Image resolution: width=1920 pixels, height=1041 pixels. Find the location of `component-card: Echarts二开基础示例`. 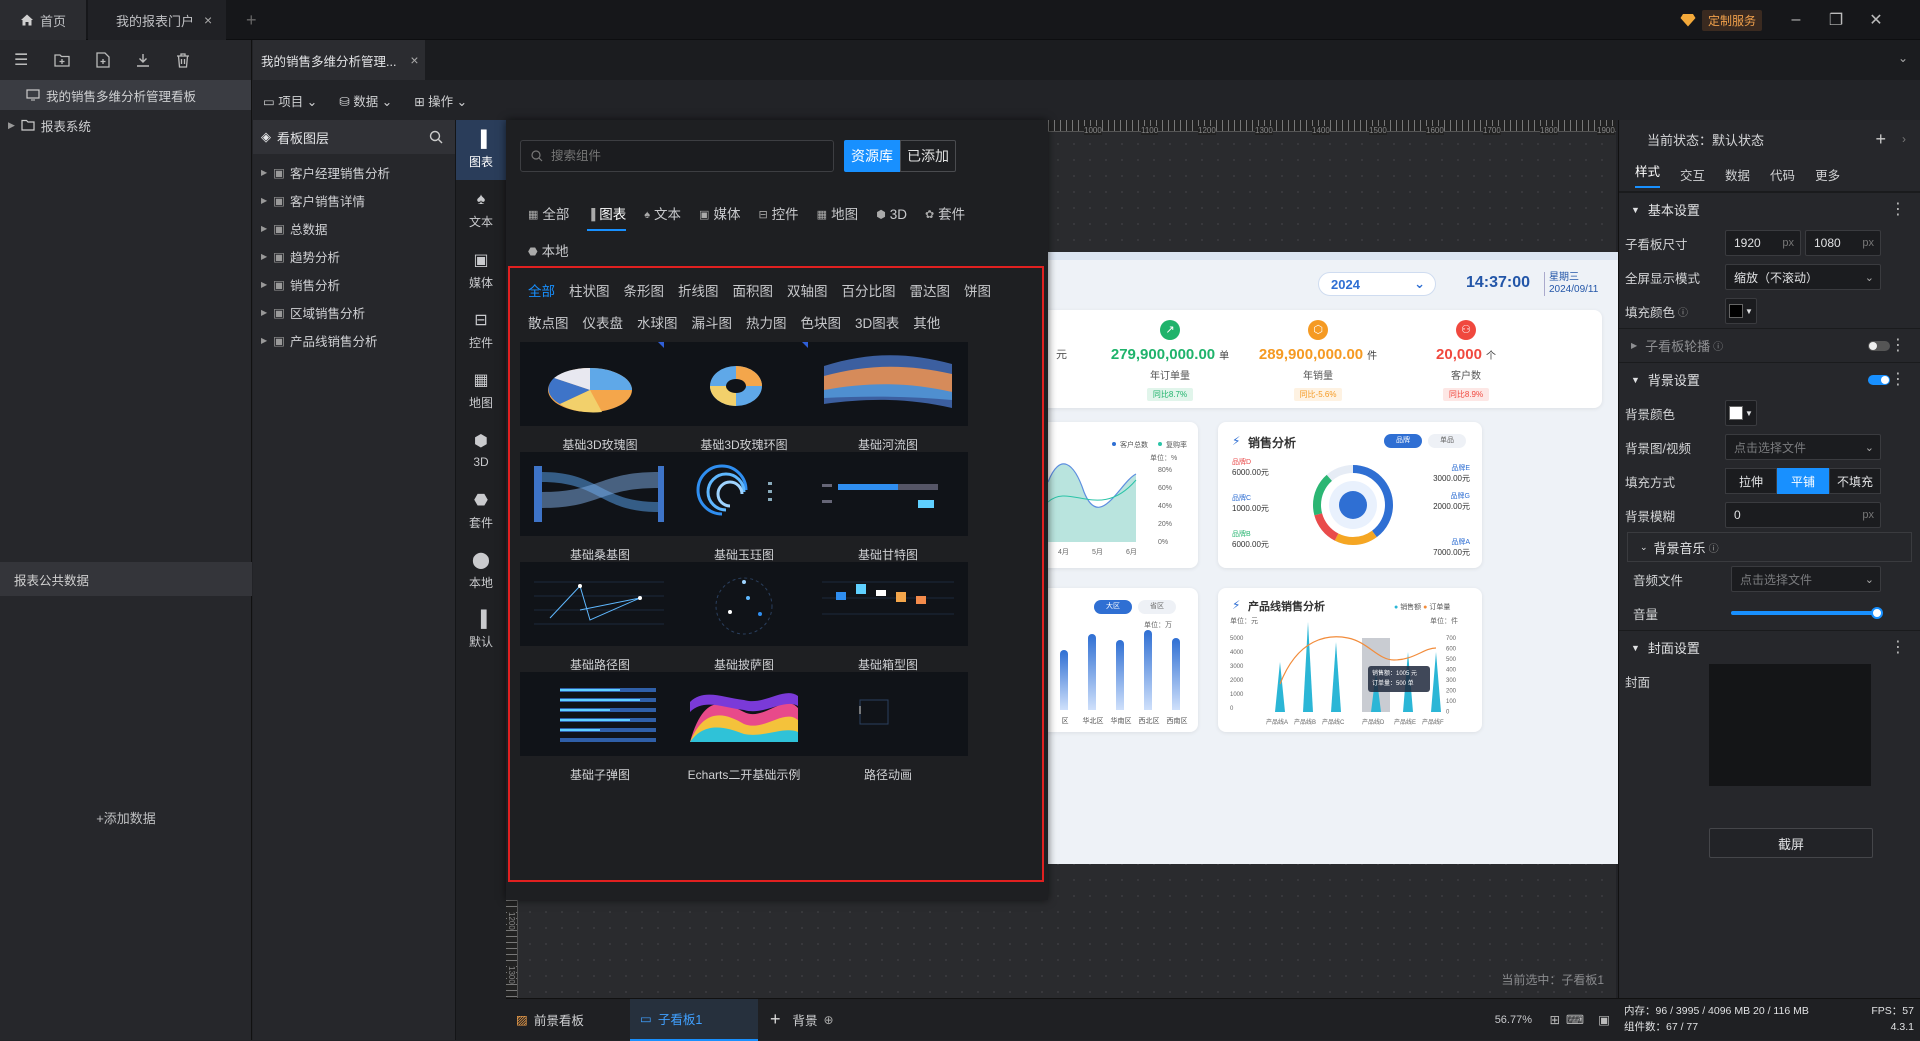

component-card: Echarts二开基础示例 is located at coordinates (744, 729).